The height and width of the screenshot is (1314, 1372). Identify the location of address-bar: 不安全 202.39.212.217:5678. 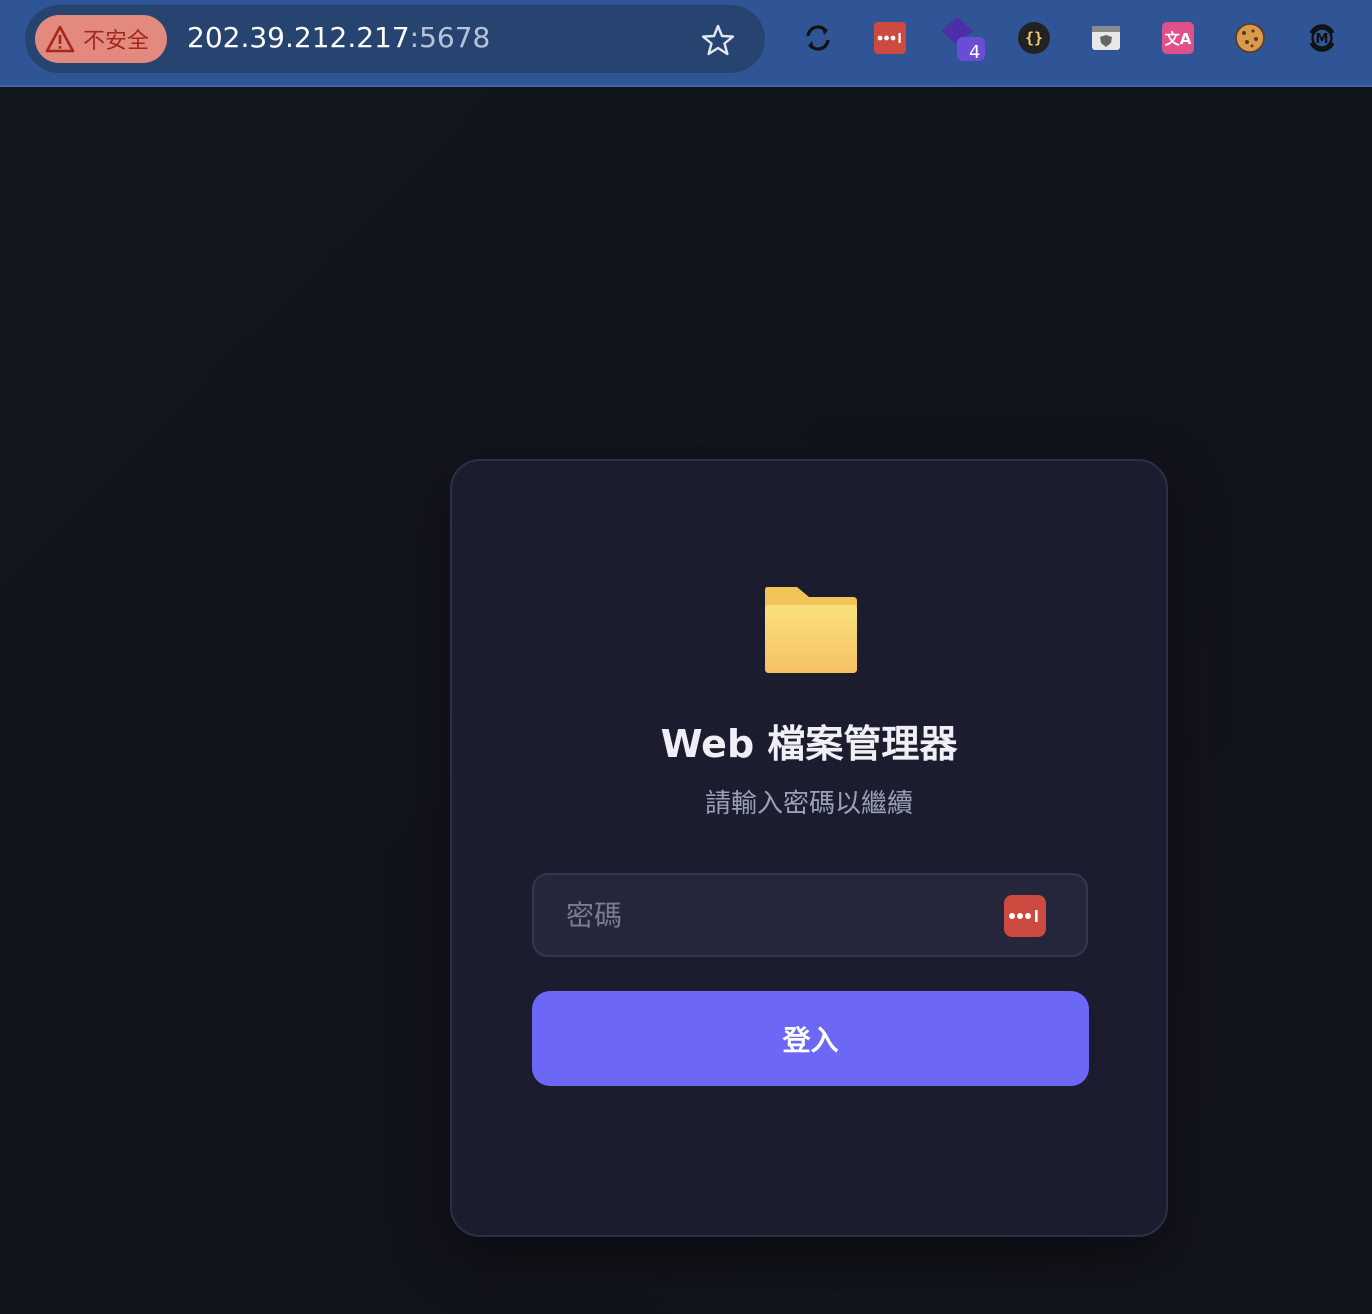
(395, 39).